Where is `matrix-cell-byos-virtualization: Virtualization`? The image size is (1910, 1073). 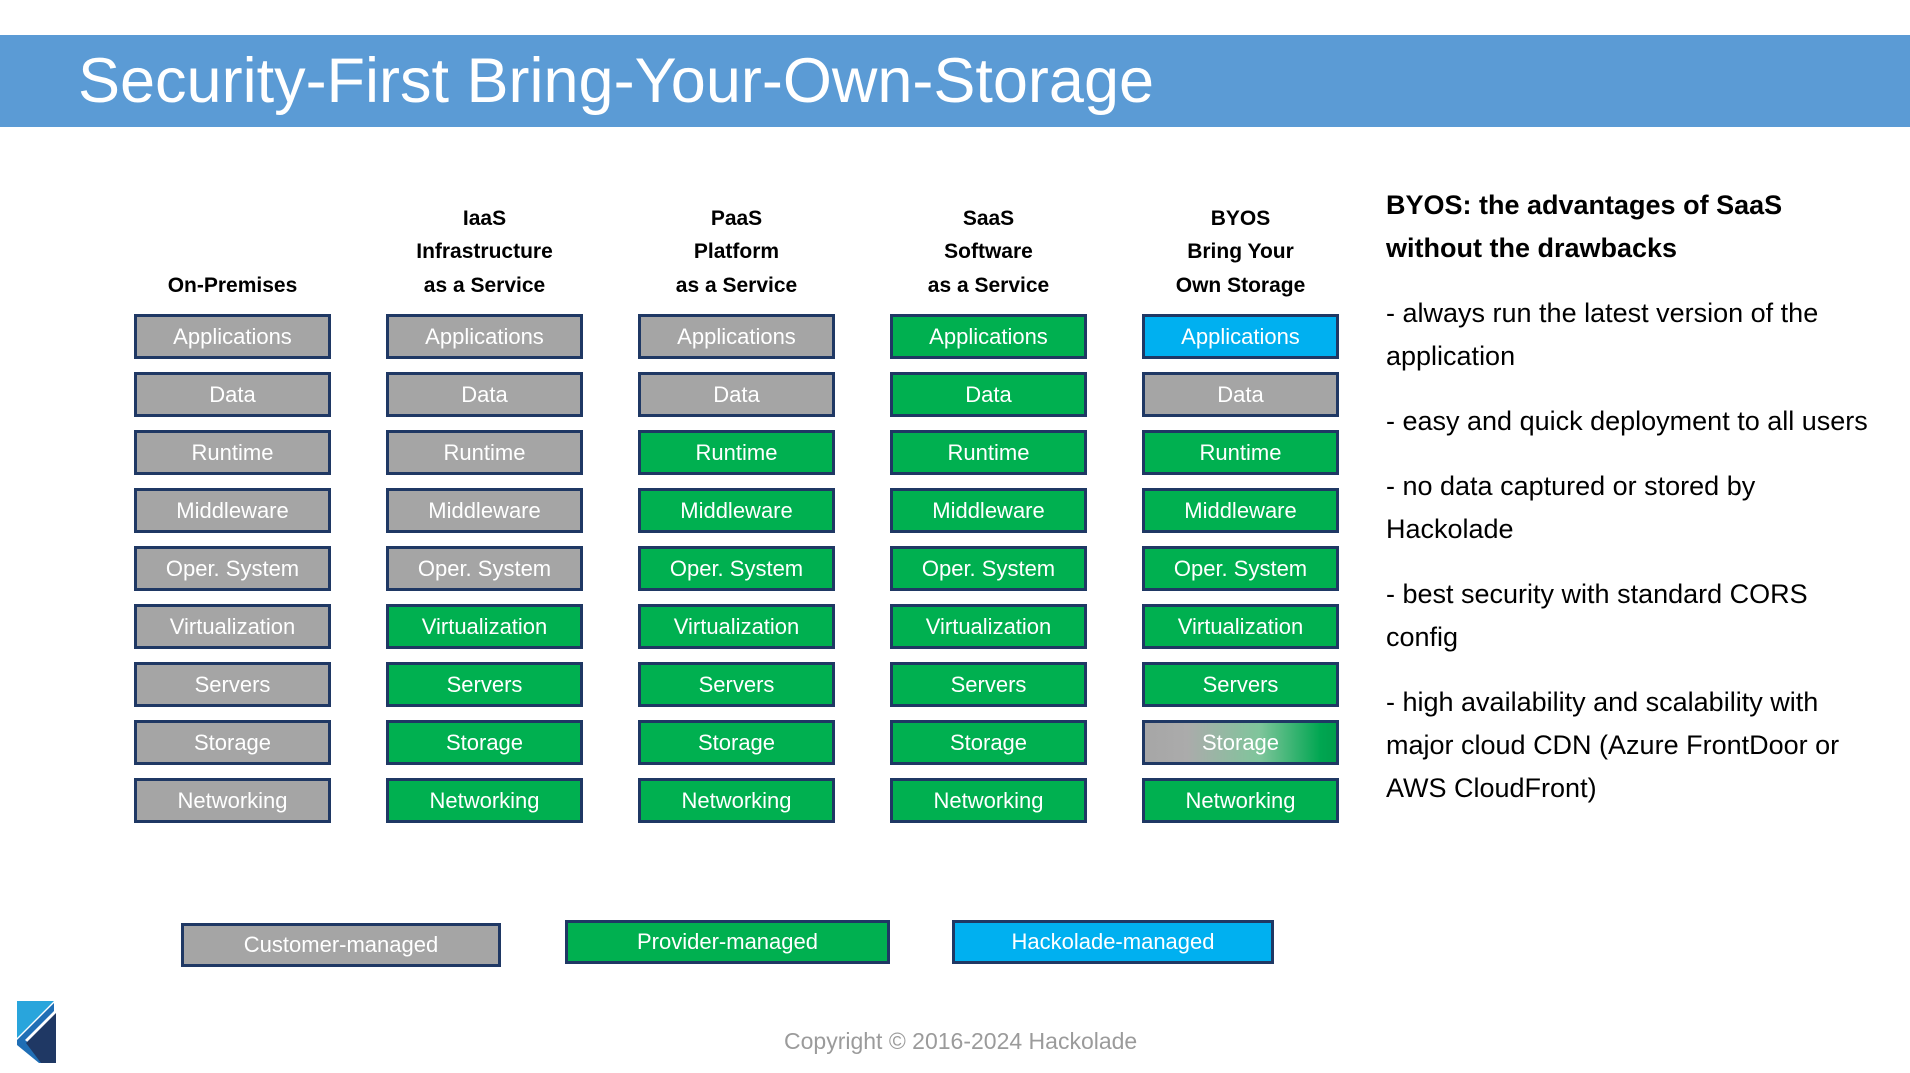 matrix-cell-byos-virtualization: Virtualization is located at coordinates (1240, 626).